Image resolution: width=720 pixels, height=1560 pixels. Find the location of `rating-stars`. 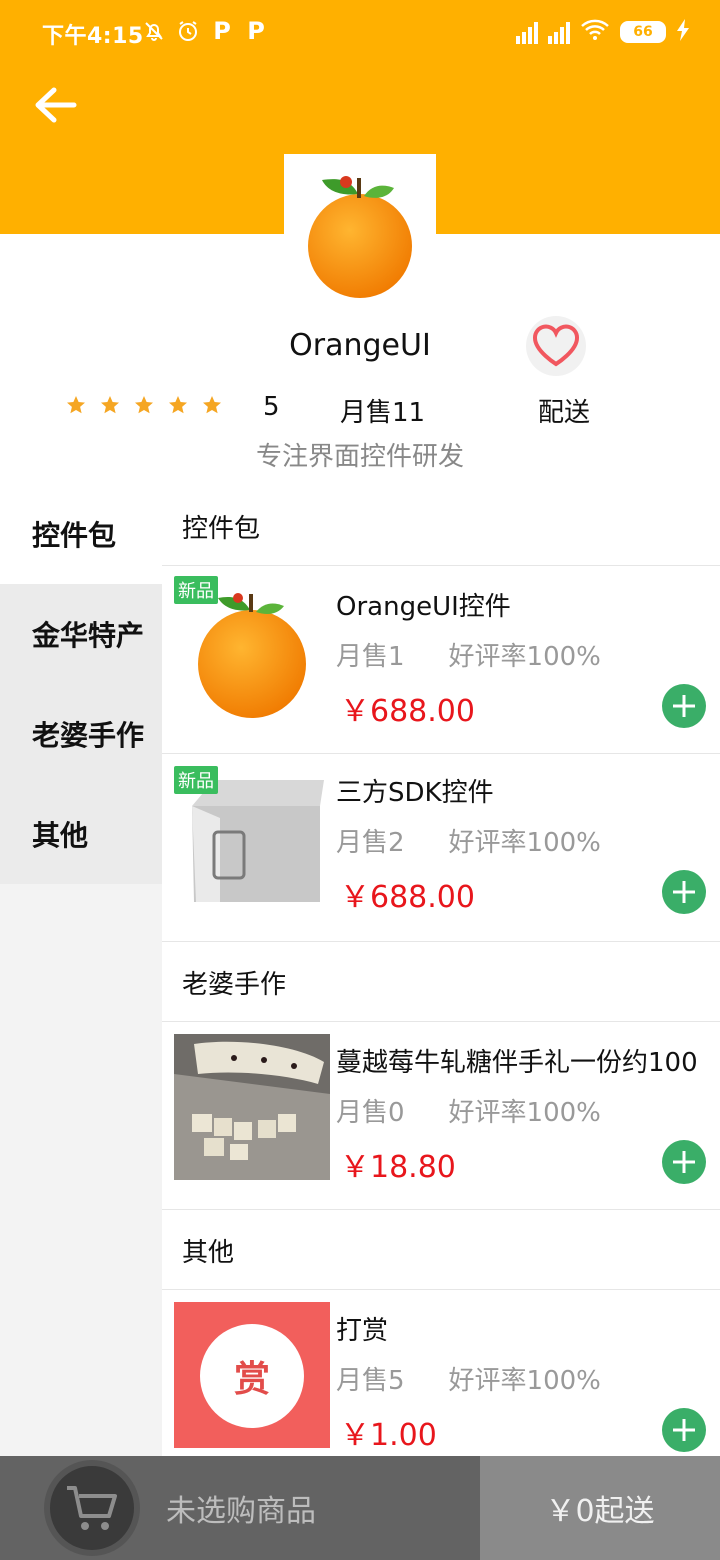

rating-stars is located at coordinates (144, 405).